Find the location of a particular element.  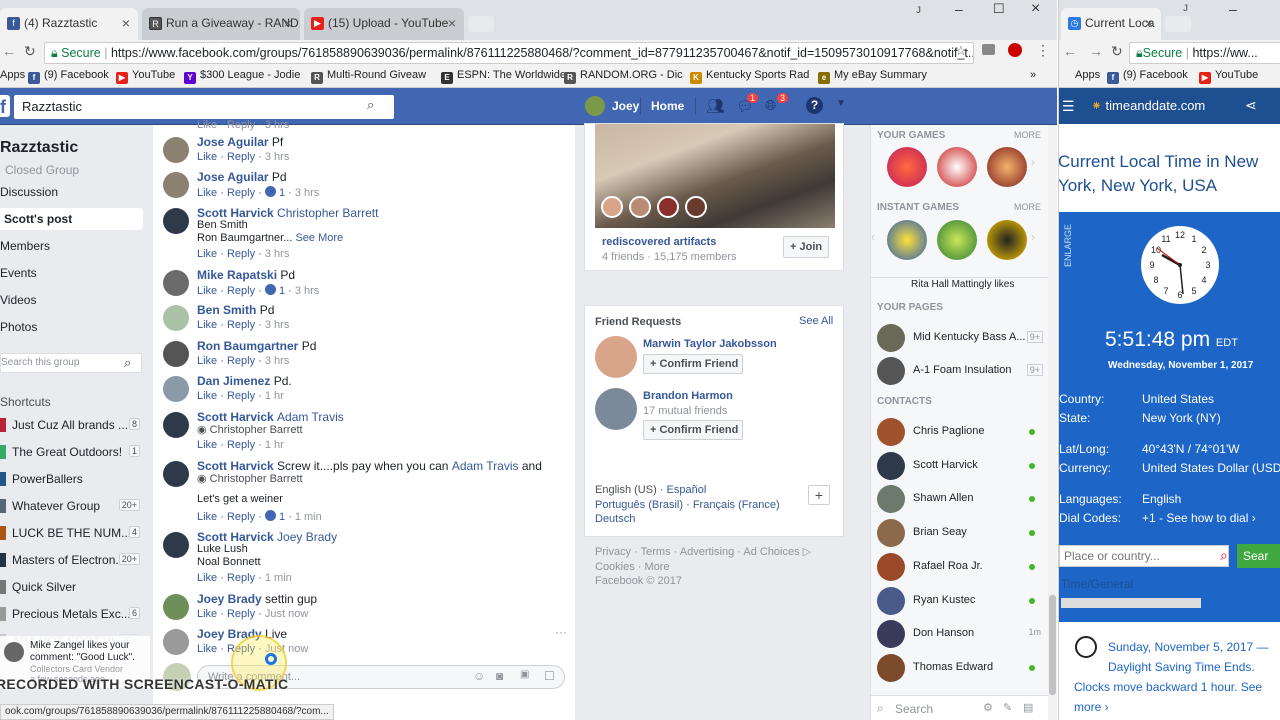

contact-item: Rafael Roa Jr. is located at coordinates (962, 566).